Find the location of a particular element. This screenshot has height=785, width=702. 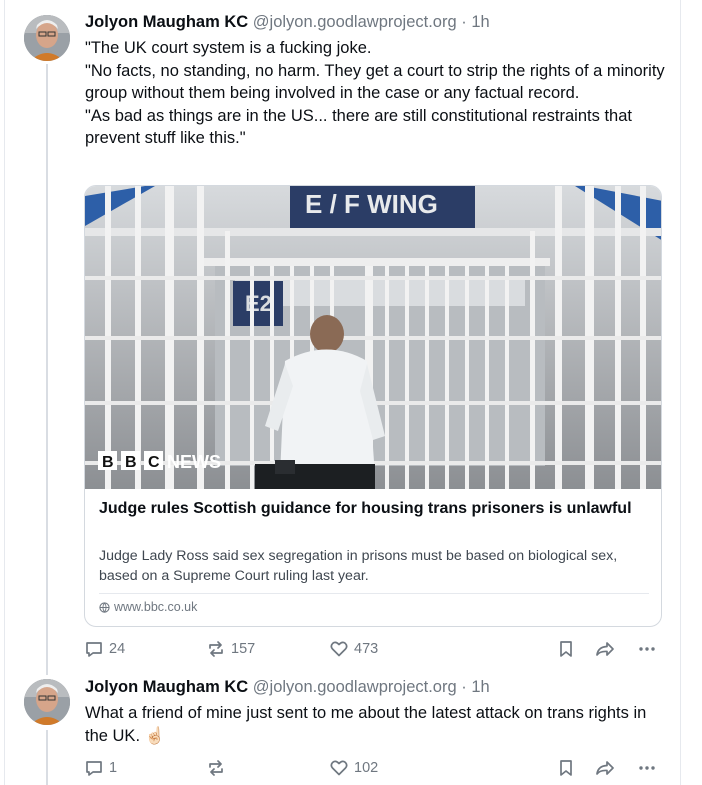

feed-left-border is located at coordinates (4, 392).